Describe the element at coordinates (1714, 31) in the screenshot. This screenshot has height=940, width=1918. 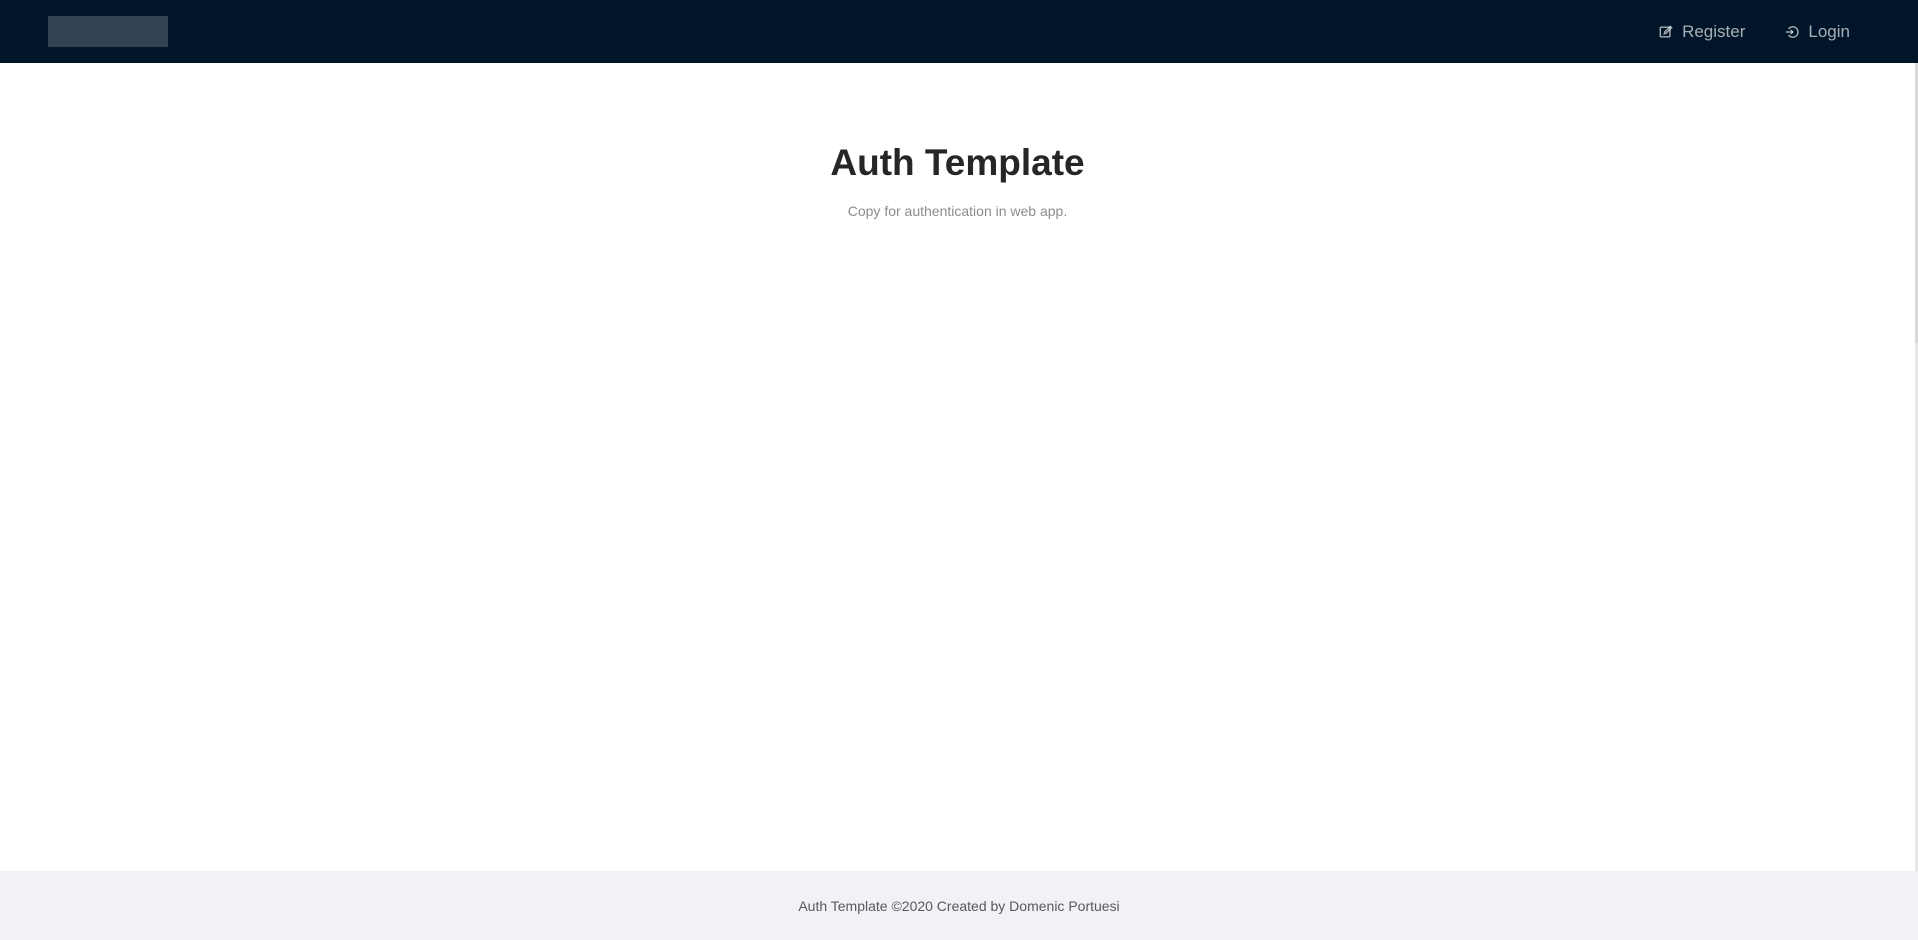
I see `register-label: Register` at that location.